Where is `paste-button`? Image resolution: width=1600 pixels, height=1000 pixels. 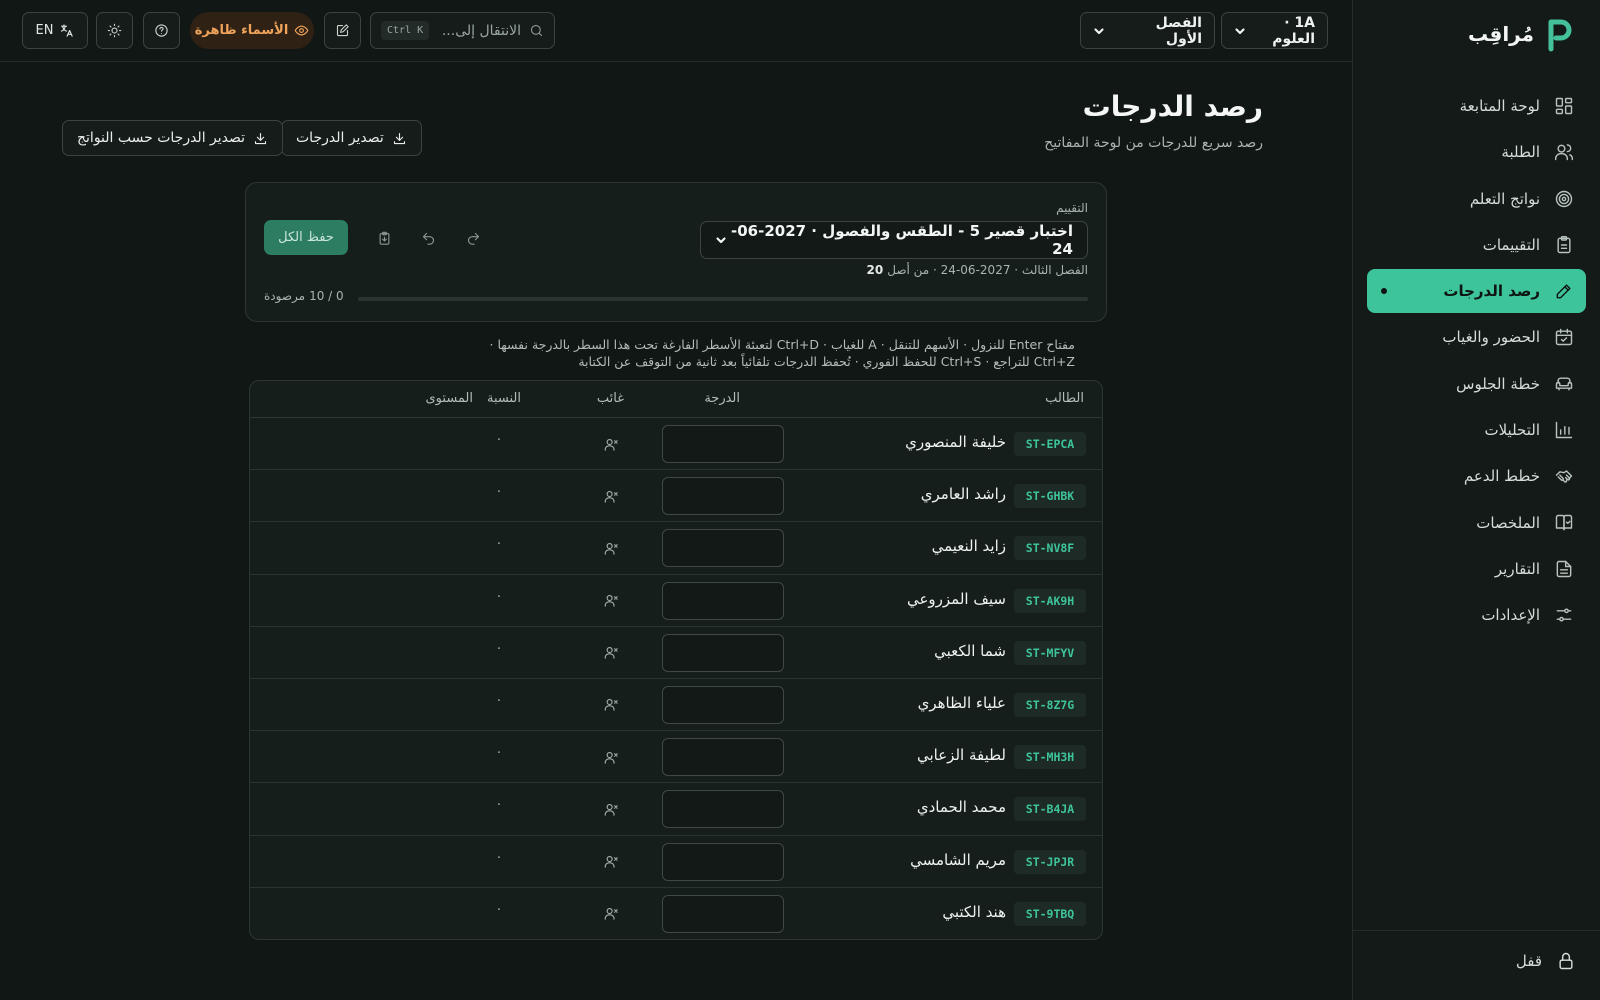
paste-button is located at coordinates (384, 238).